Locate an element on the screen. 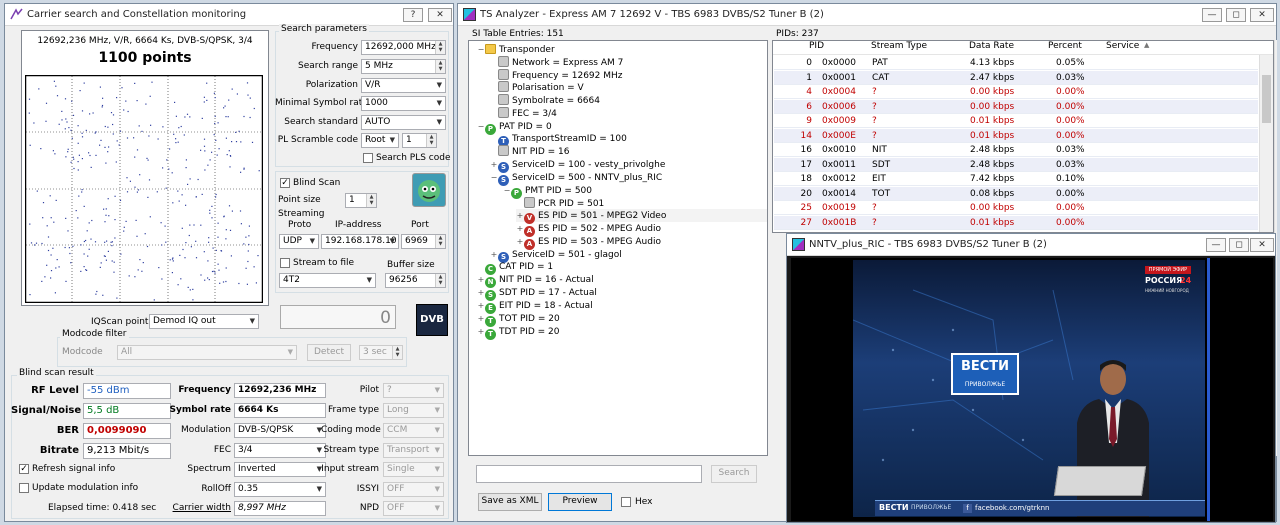 This screenshot has width=1280, height=525. range-spin: ▲ ▼ is located at coordinates (440, 66).